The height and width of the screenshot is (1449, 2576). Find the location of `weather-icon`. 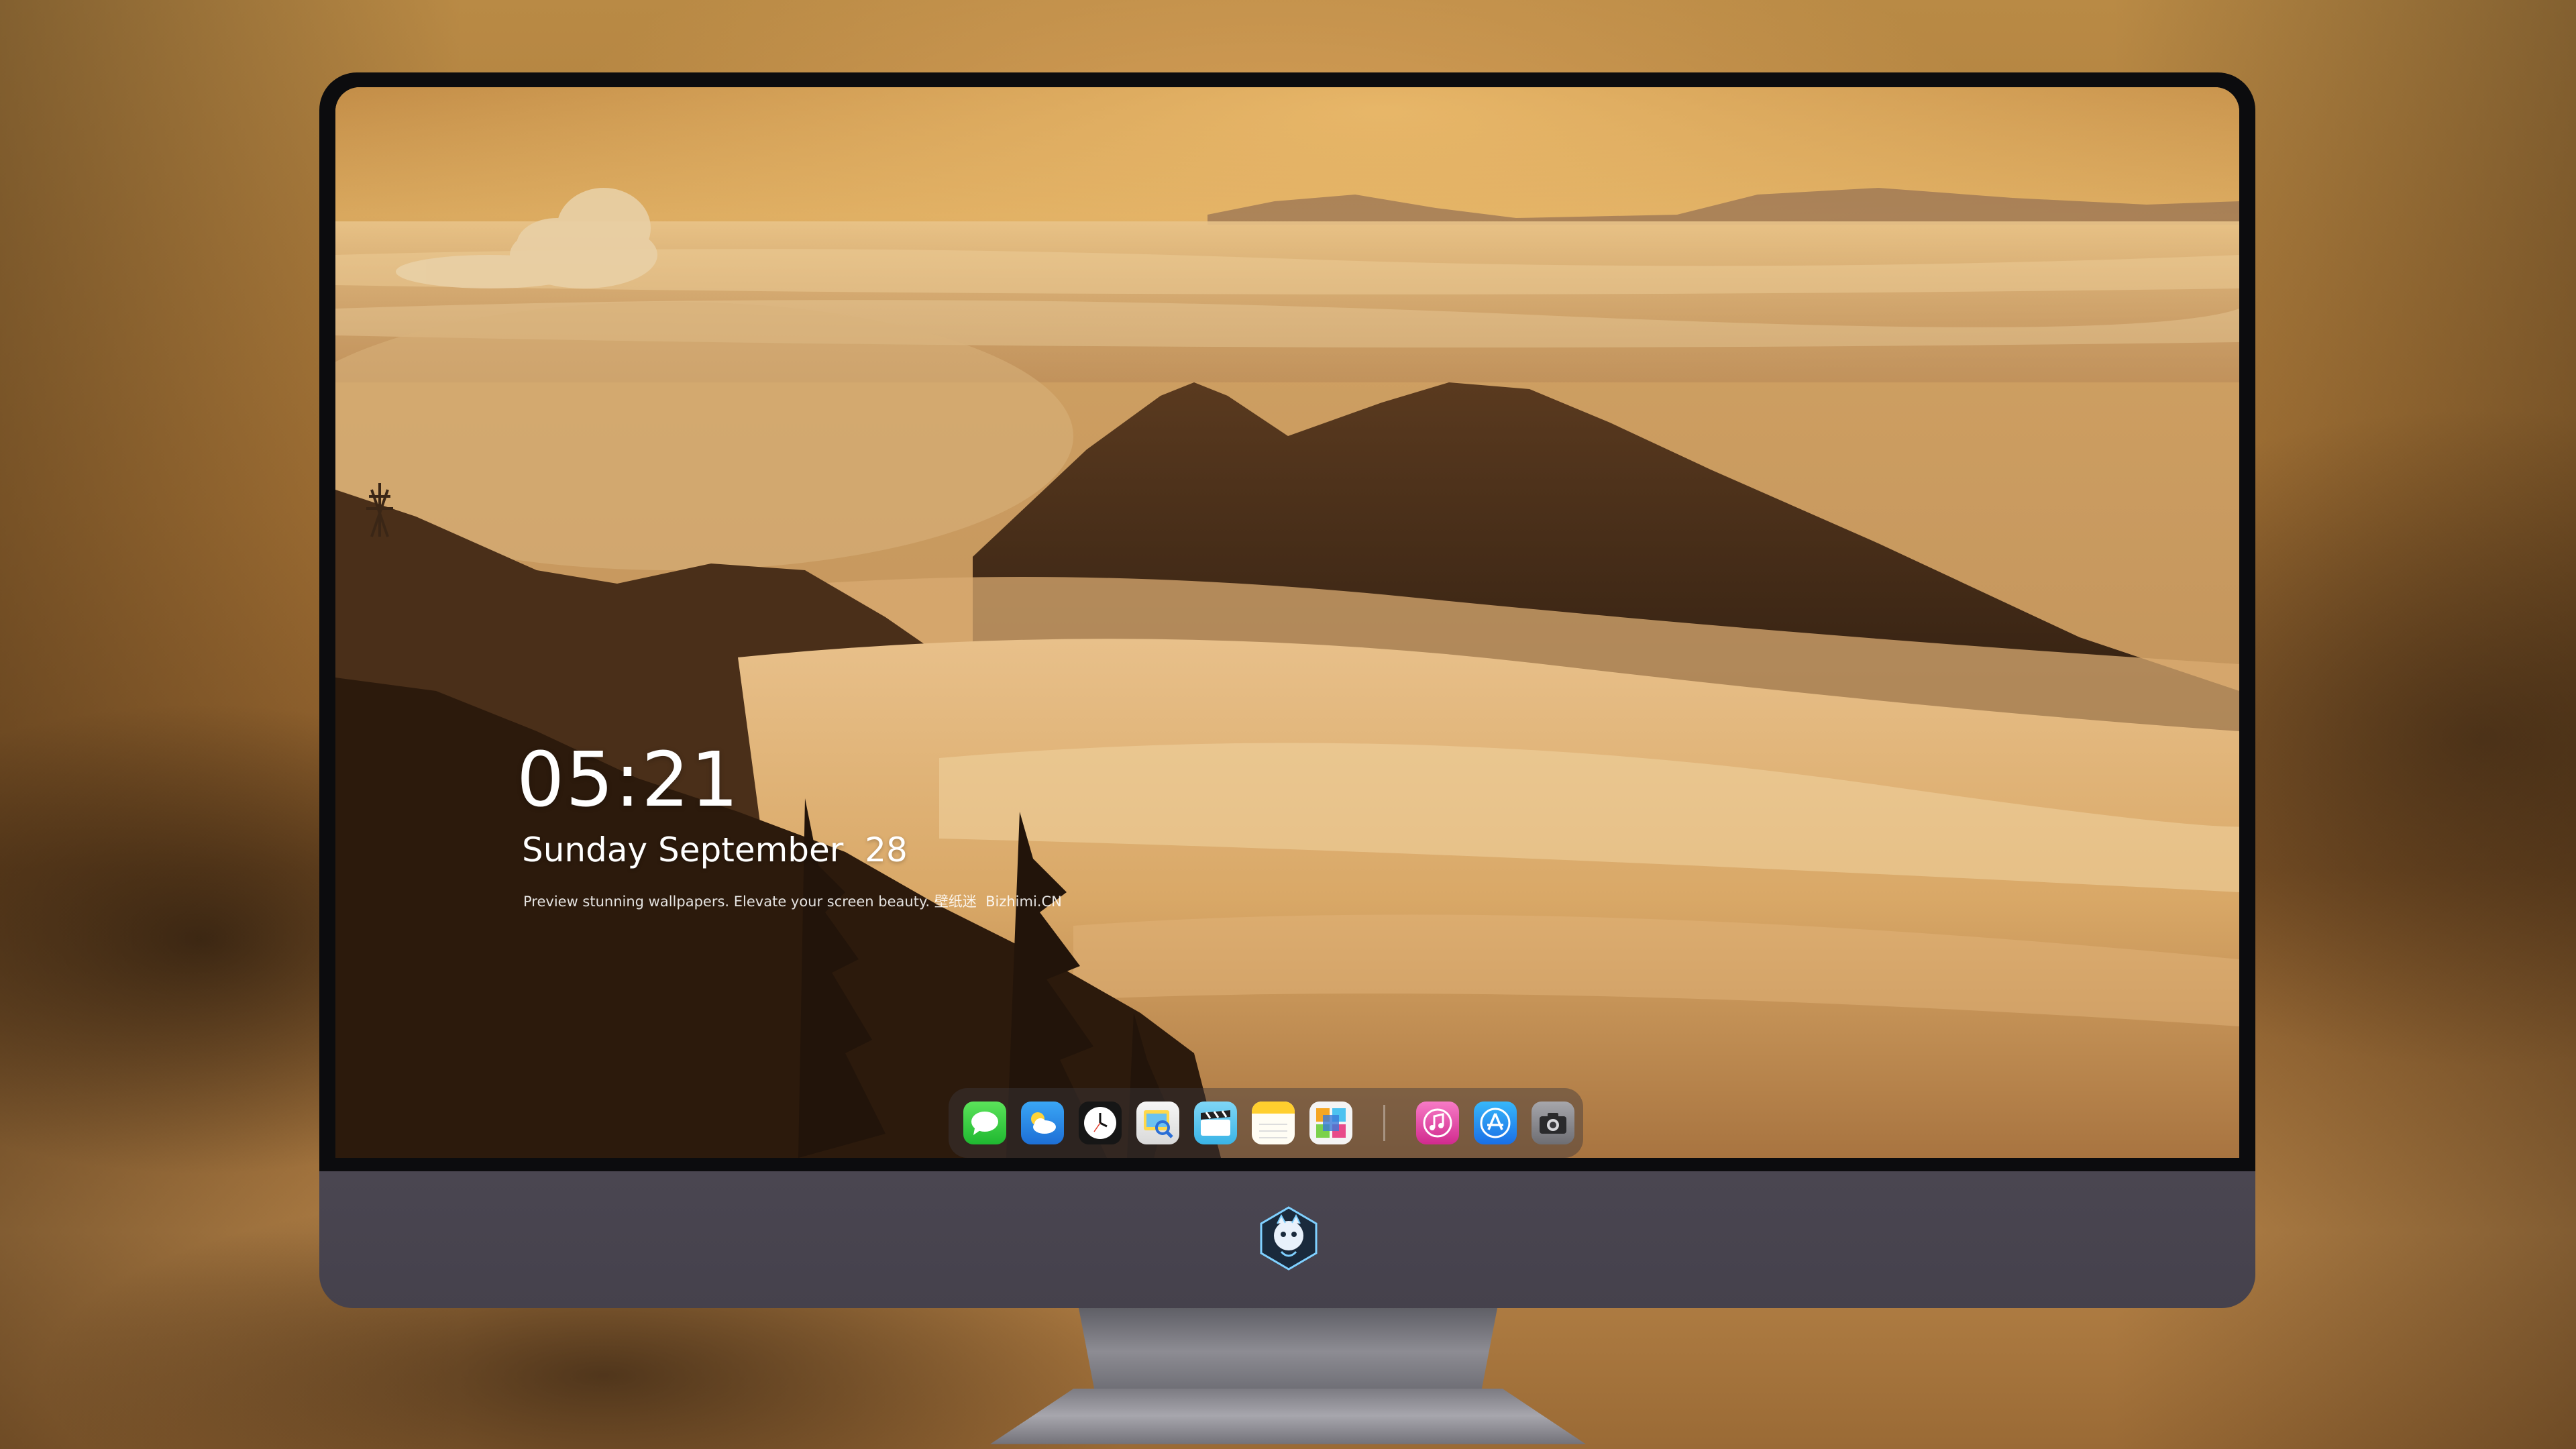

weather-icon is located at coordinates (1042, 1123).